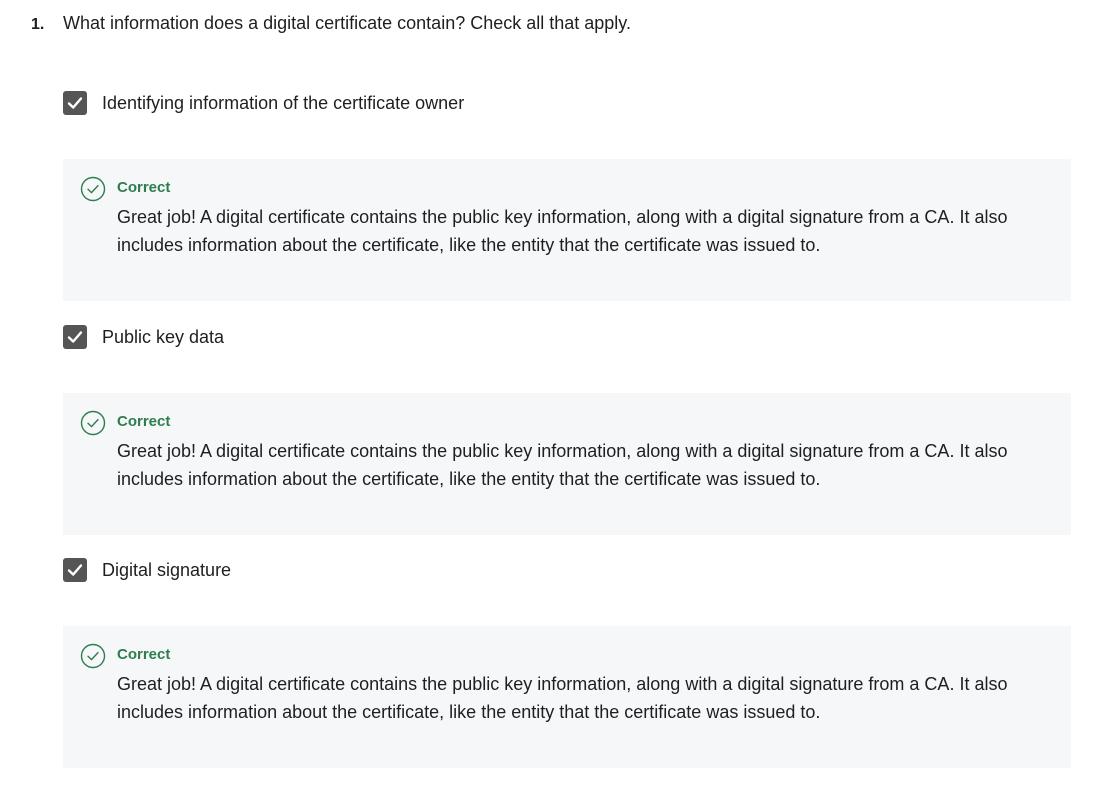  I want to click on option-label: Public key data, so click(163, 336).